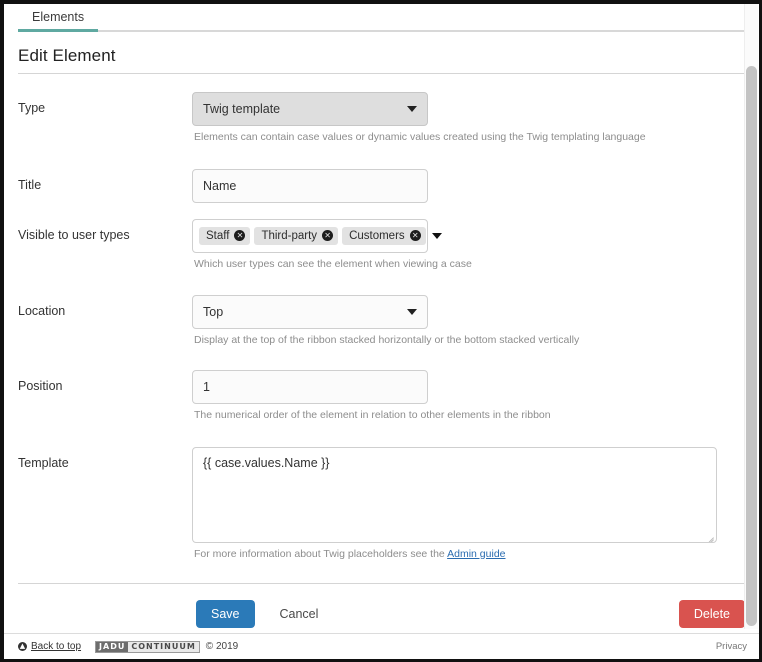  What do you see at coordinates (731, 646) in the screenshot?
I see `privacy-link: Privacy` at bounding box center [731, 646].